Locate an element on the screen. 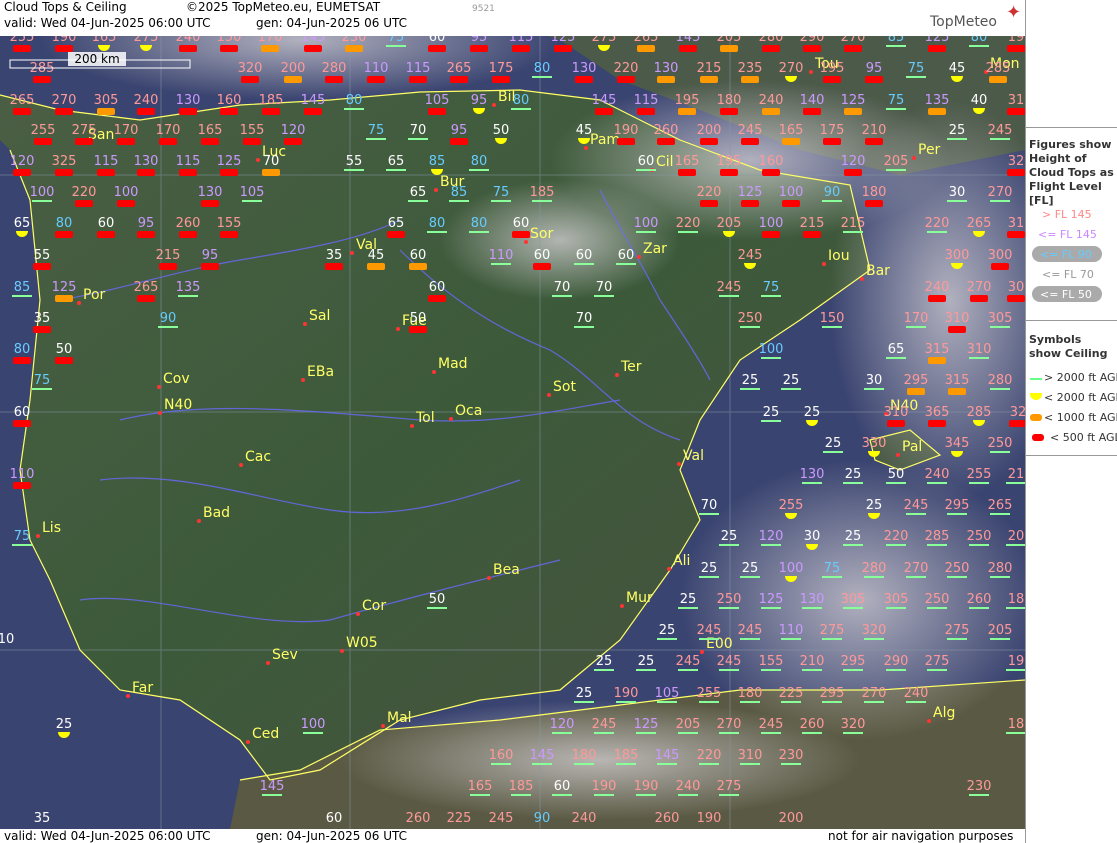 Image resolution: width=1117 pixels, height=843 pixels. station-marker: 70 is located at coordinates (584, 319).